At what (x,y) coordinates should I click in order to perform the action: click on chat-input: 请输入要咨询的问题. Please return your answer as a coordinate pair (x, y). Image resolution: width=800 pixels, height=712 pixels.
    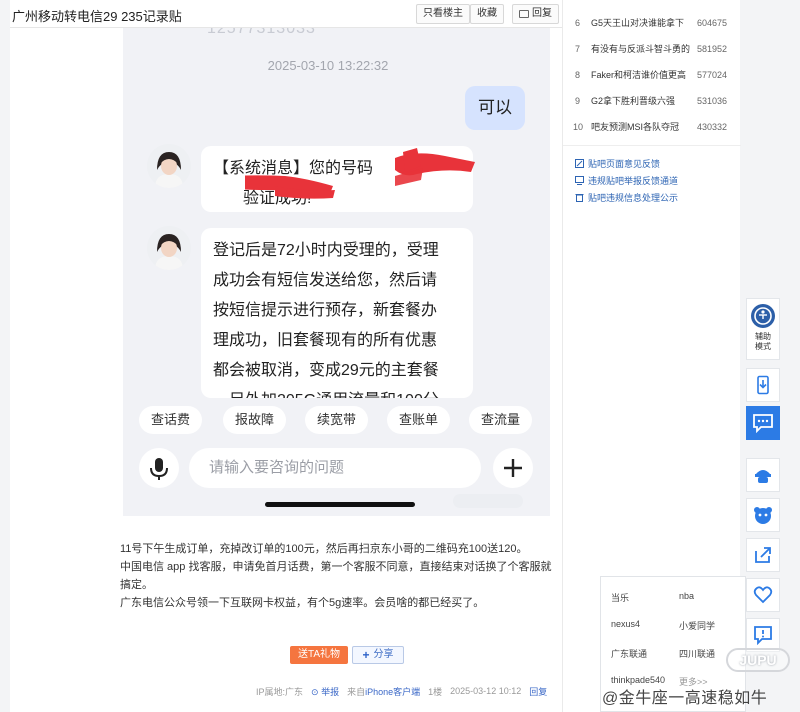
    Looking at the image, I should click on (335, 468).